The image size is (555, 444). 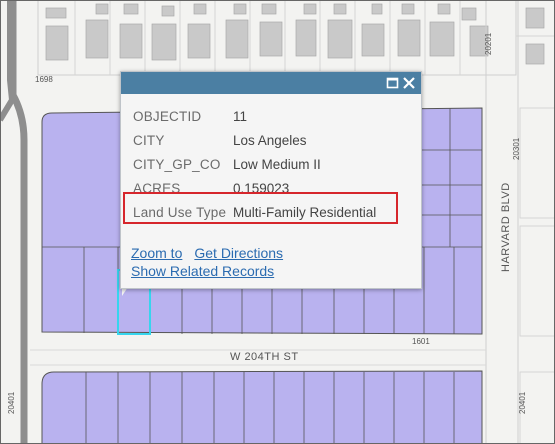 I want to click on attr-value: 11, so click(x=240, y=116).